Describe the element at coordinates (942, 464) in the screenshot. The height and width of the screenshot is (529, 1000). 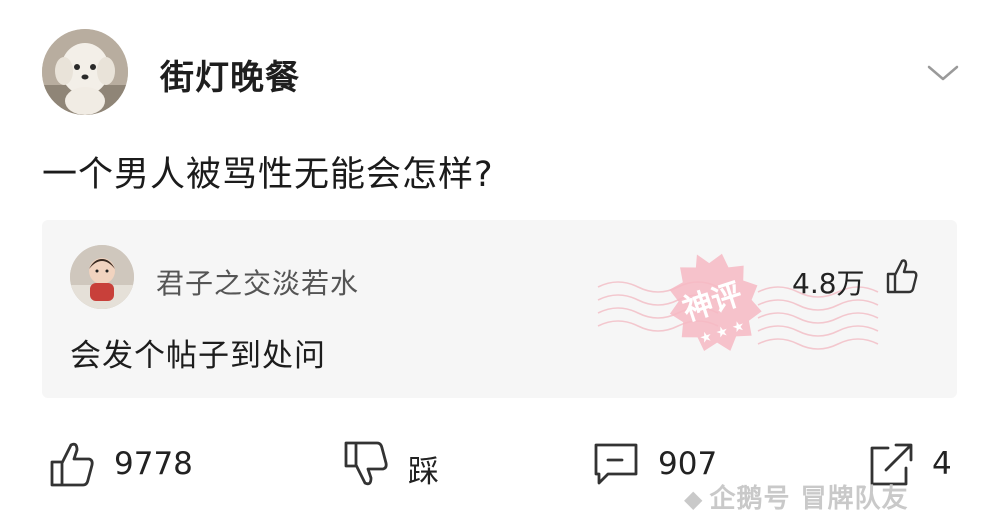
I see `share-count: 4` at that location.